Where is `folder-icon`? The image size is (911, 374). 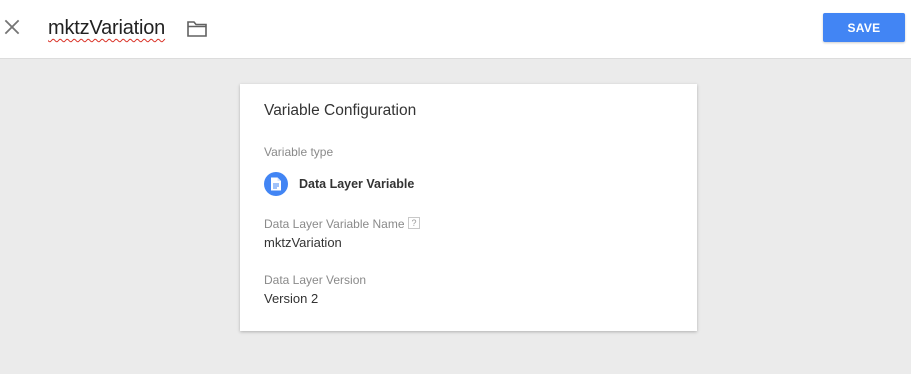 folder-icon is located at coordinates (197, 29).